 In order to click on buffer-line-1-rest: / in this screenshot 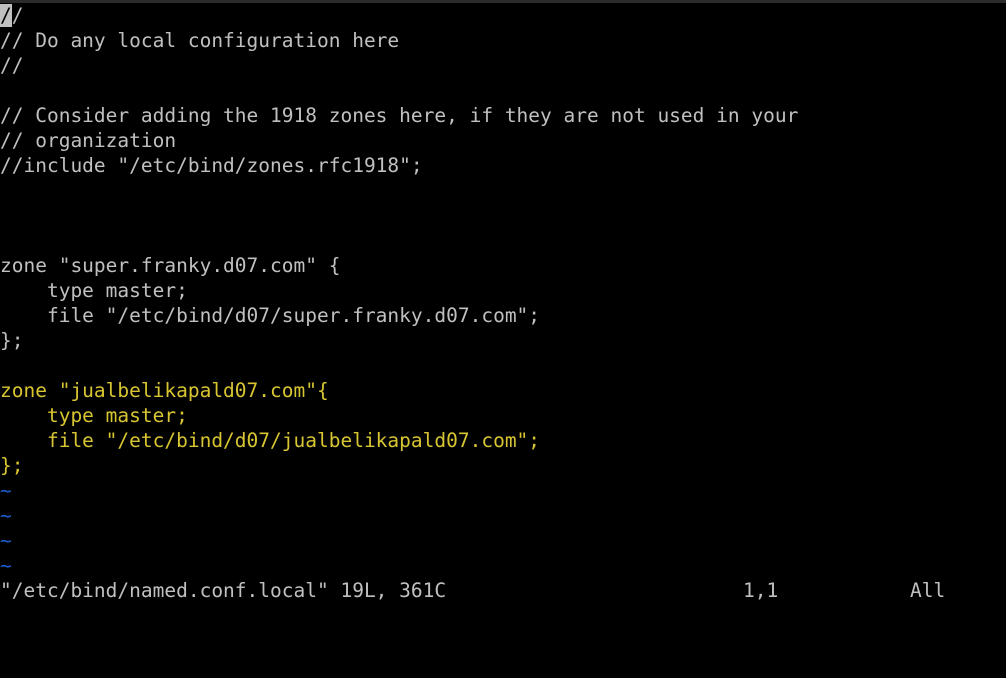, I will do `click(17, 15)`.